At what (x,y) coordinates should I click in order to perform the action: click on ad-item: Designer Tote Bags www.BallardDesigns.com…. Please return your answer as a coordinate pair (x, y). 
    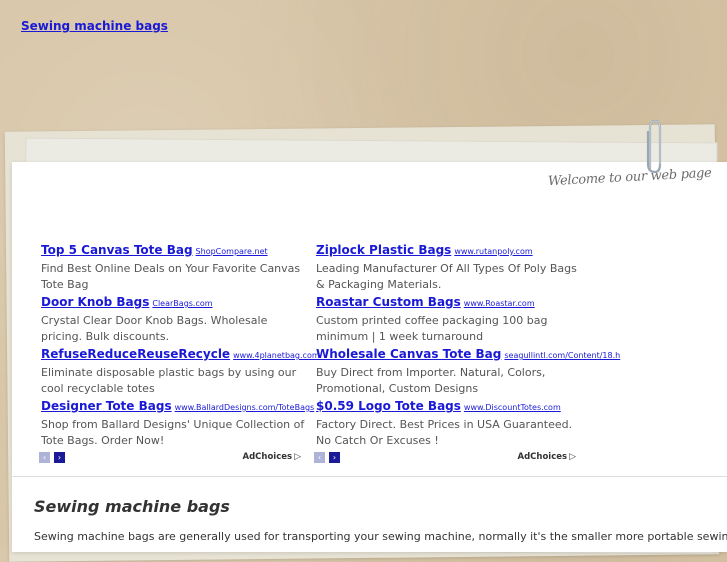
    Looking at the image, I should click on (177, 425).